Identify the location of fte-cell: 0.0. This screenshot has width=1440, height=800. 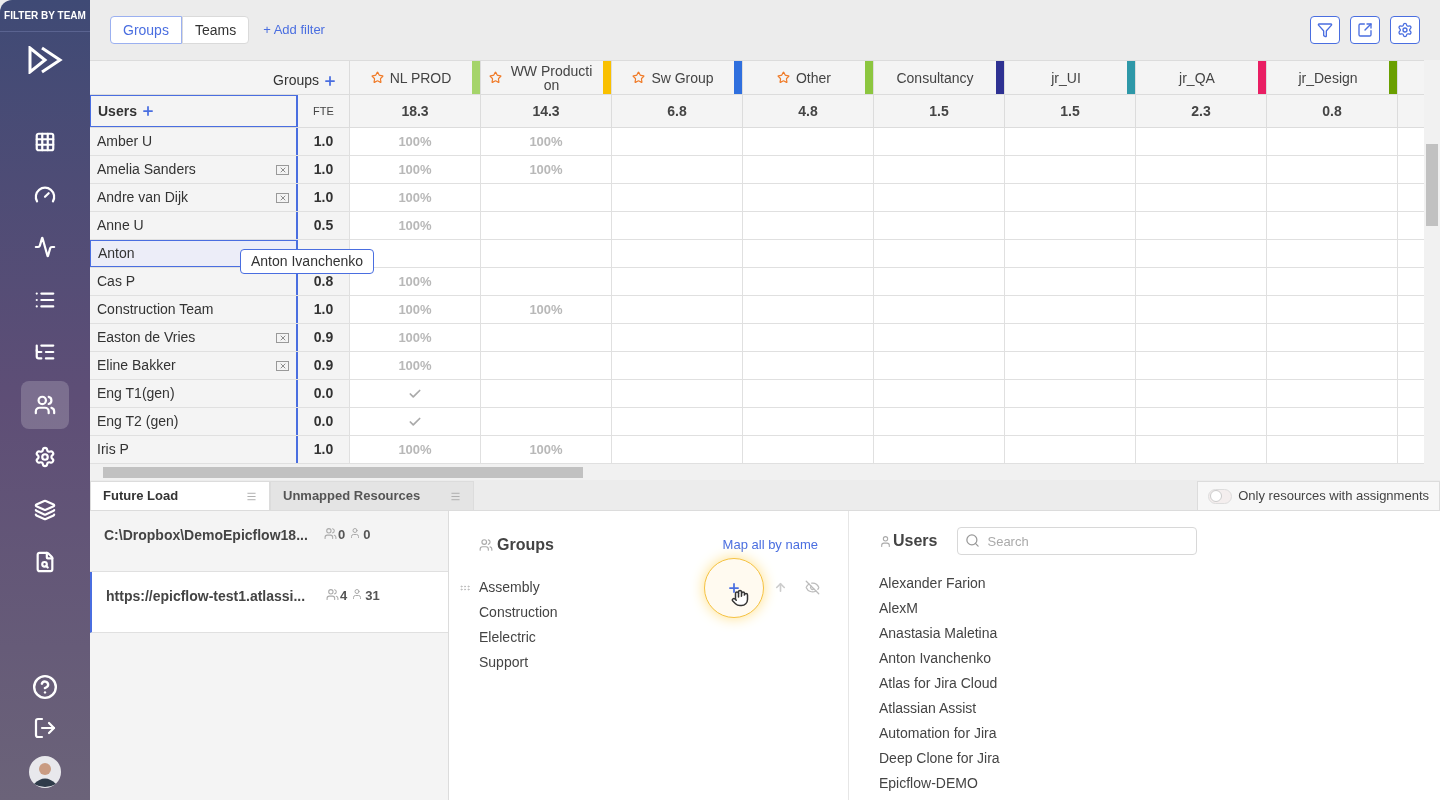
(324, 421).